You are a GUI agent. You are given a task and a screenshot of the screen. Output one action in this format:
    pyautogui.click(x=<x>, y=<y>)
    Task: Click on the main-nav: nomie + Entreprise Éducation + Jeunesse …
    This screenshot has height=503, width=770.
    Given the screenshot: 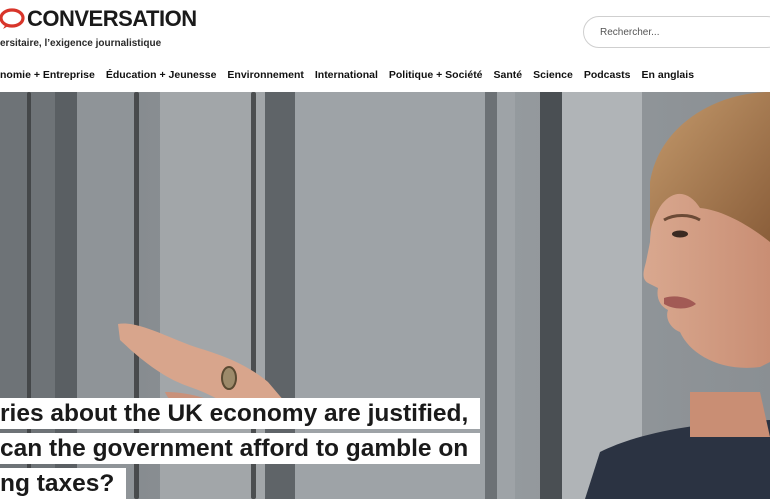 What is the action you would take?
    pyautogui.click(x=352, y=75)
    